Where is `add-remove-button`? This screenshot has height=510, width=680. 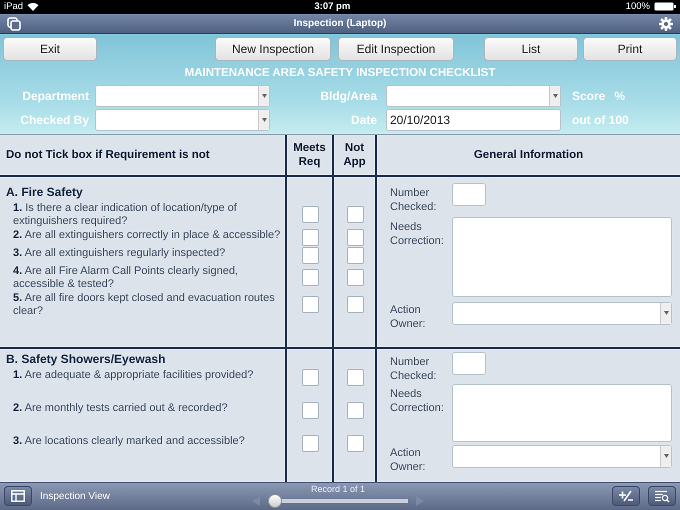 add-remove-button is located at coordinates (626, 496).